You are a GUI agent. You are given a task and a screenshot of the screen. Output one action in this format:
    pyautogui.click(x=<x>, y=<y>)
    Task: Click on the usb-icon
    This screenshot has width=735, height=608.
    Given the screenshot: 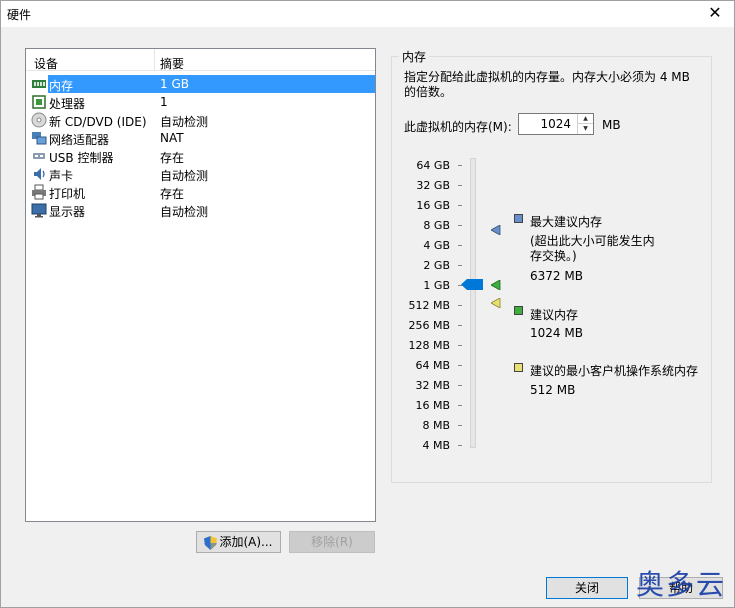 What is the action you would take?
    pyautogui.click(x=39, y=156)
    